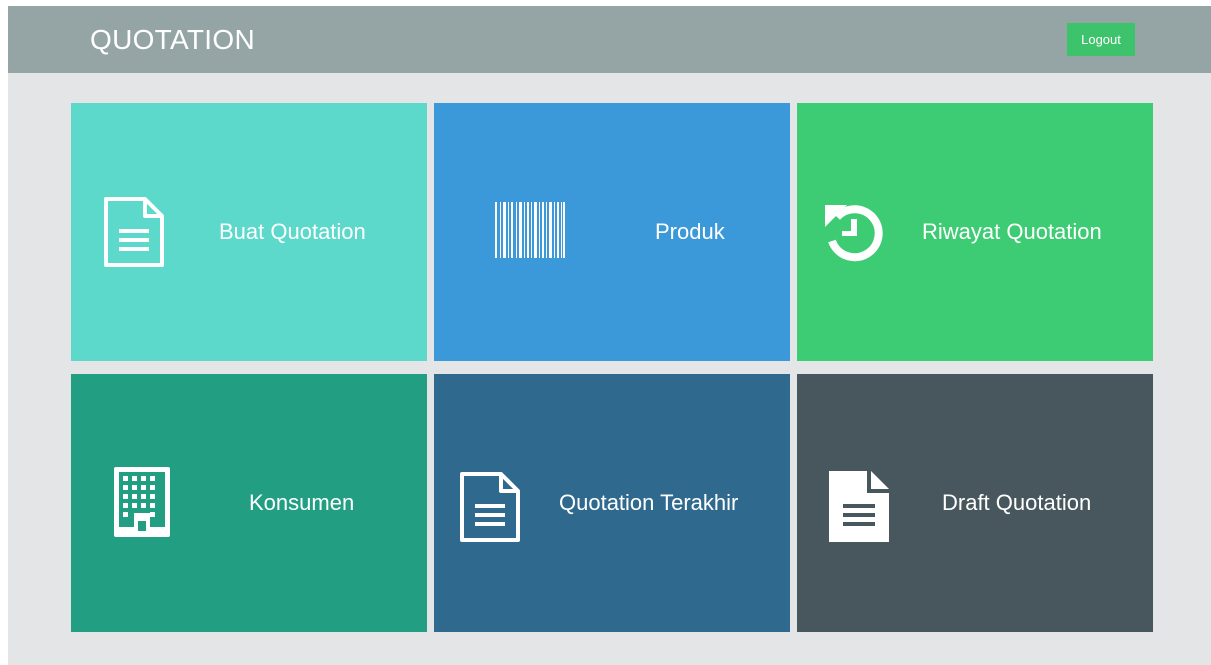 Image resolution: width=1211 pixels, height=665 pixels. I want to click on tile-buat-quotation: Buat Quotation, so click(249, 232).